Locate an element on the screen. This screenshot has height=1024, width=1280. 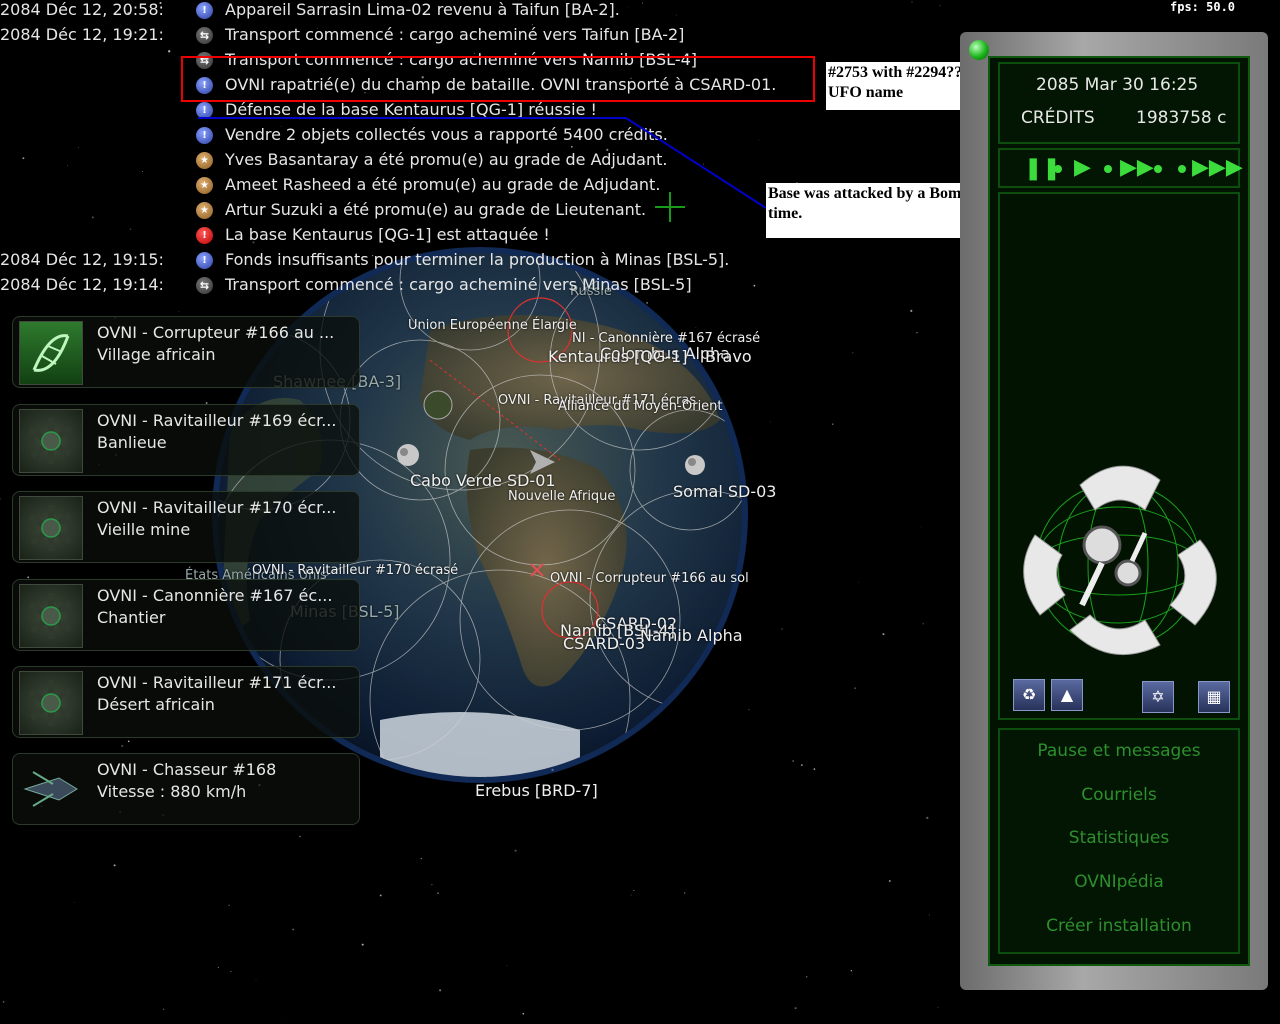
fast-forward-icon: ▶▶ is located at coordinates (1137, 168).